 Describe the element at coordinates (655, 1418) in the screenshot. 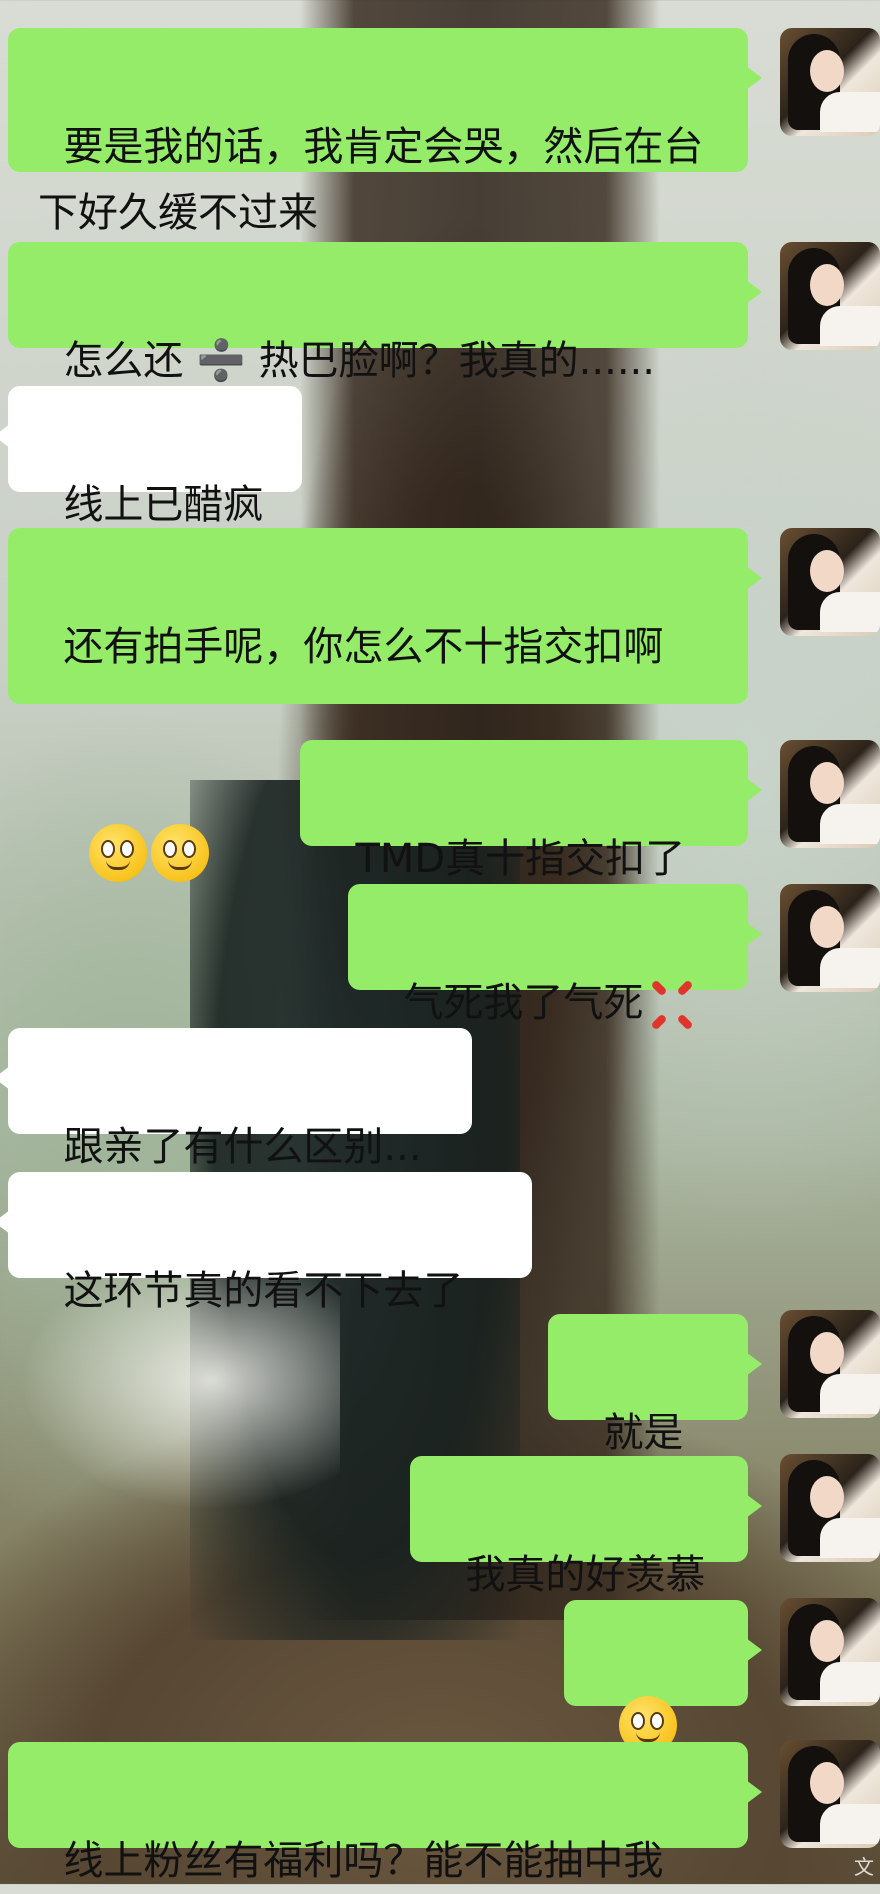

I see `message-bubble-outgoing: 就是啊` at that location.